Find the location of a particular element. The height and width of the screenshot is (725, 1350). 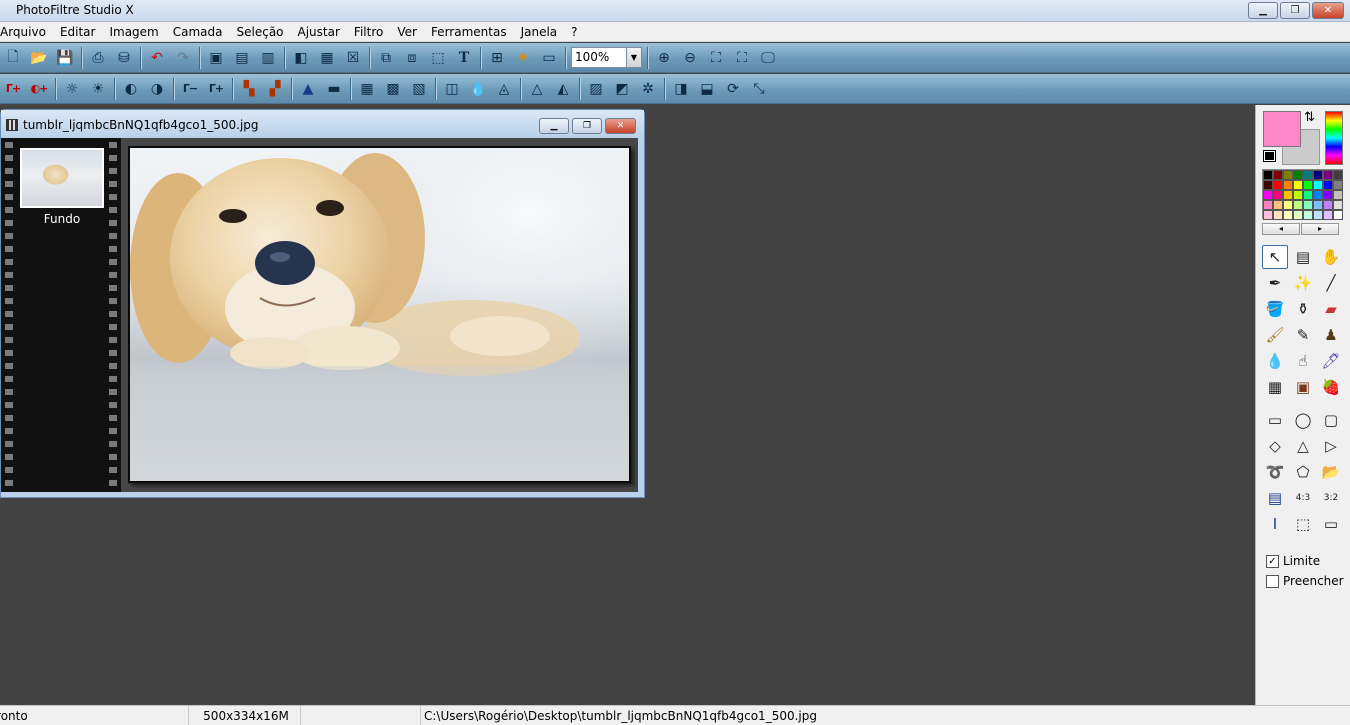

palette-next-button: ▸ is located at coordinates (1320, 229).